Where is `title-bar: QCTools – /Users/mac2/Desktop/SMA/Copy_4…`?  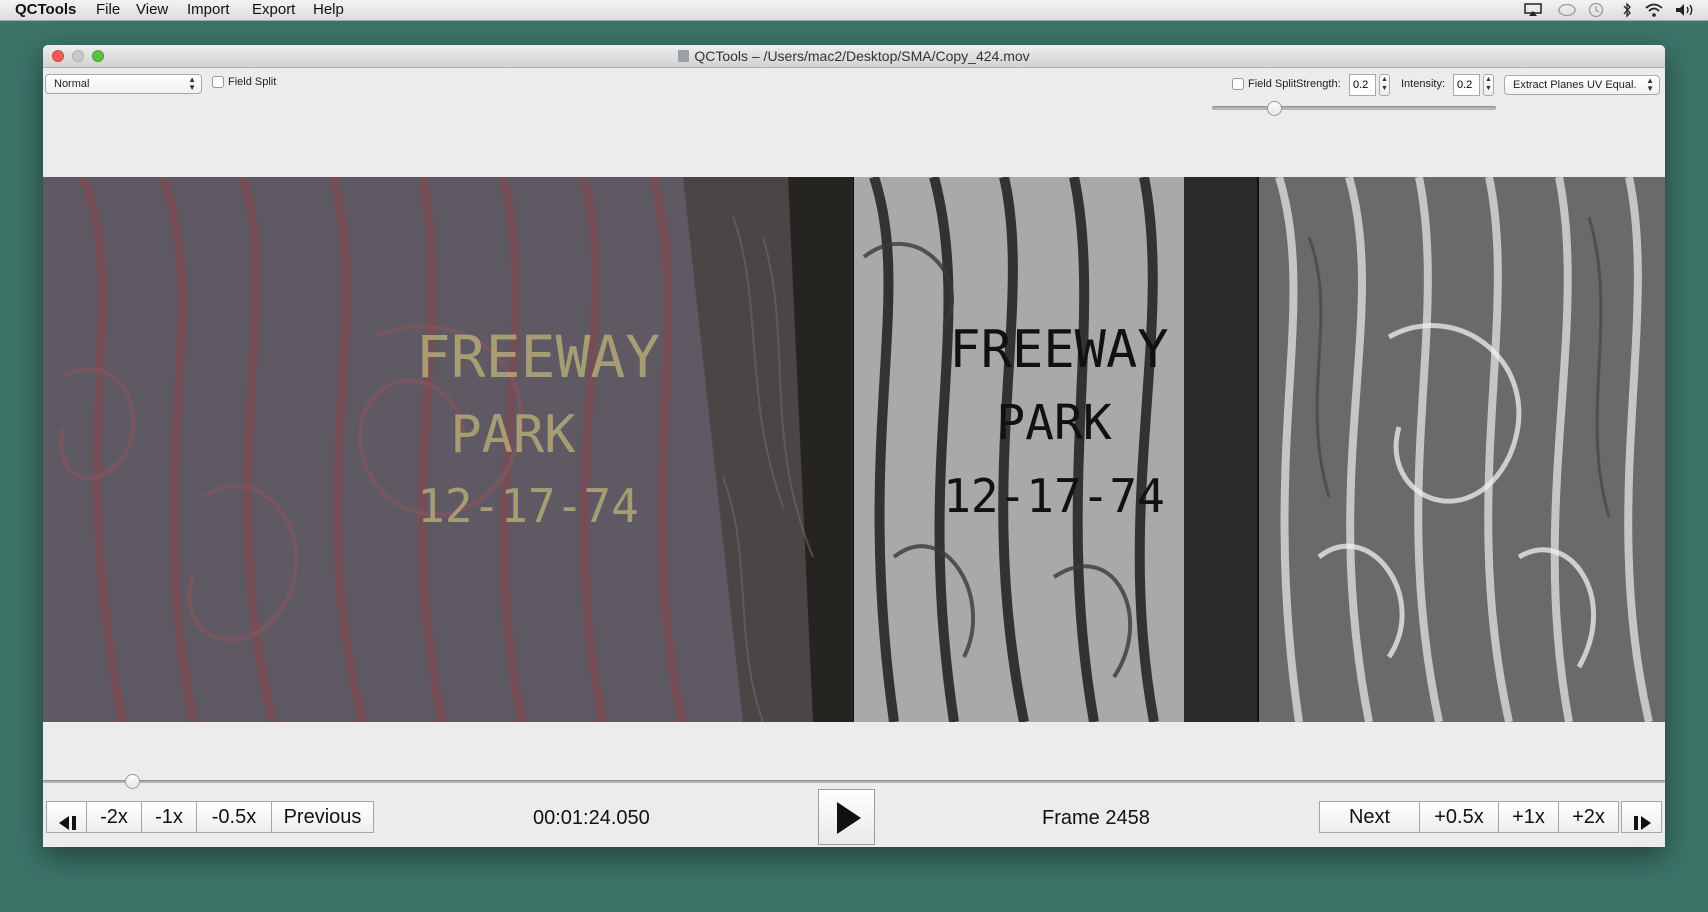
title-bar: QCTools – /Users/mac2/Desktop/SMA/Copy_4… is located at coordinates (854, 56).